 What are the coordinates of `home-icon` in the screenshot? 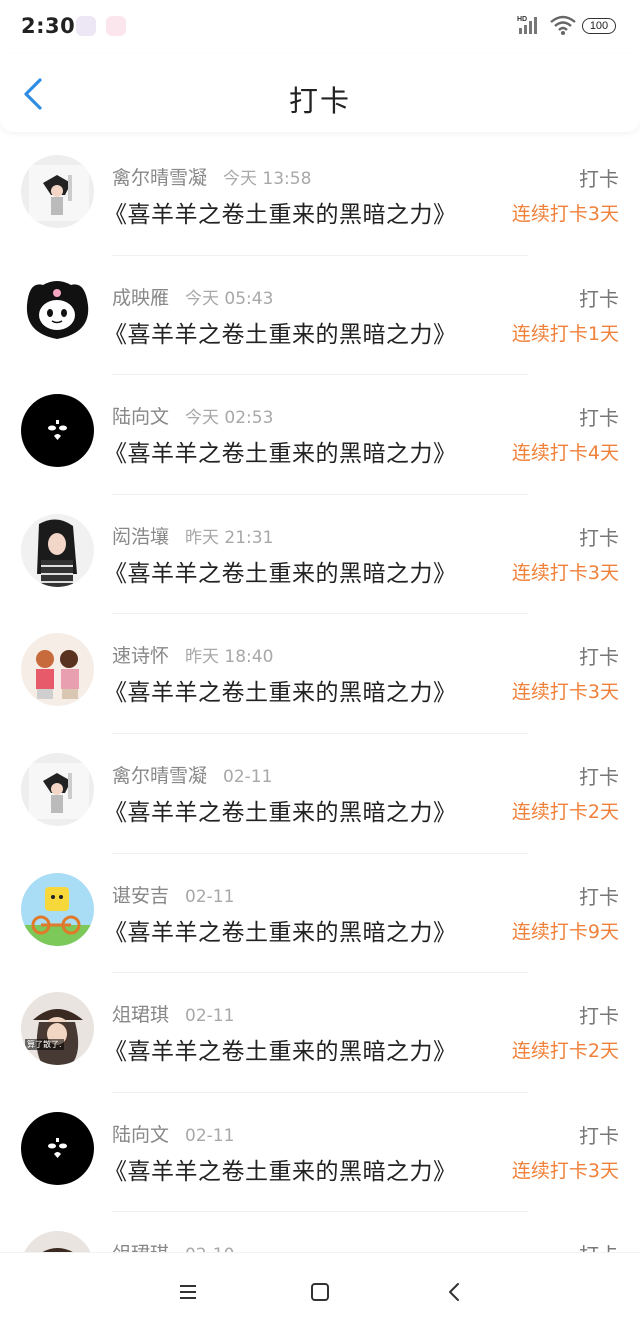 It's located at (320, 1292).